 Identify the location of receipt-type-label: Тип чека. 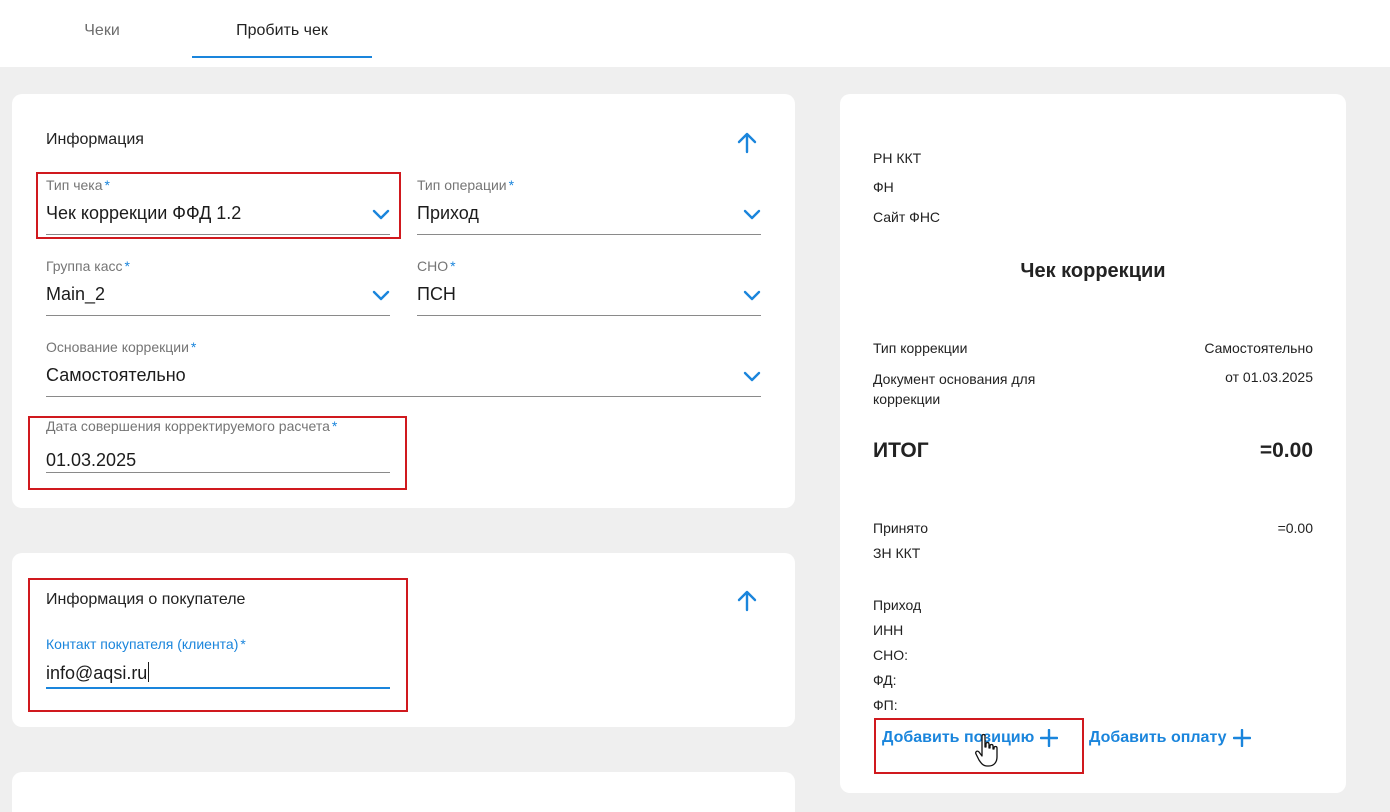
(74, 185).